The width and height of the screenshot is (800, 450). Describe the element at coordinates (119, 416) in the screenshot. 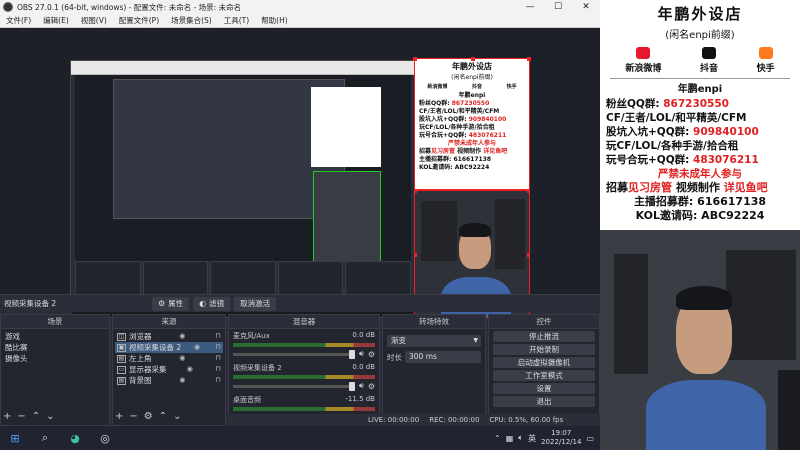

I see `add-source-button: +` at that location.